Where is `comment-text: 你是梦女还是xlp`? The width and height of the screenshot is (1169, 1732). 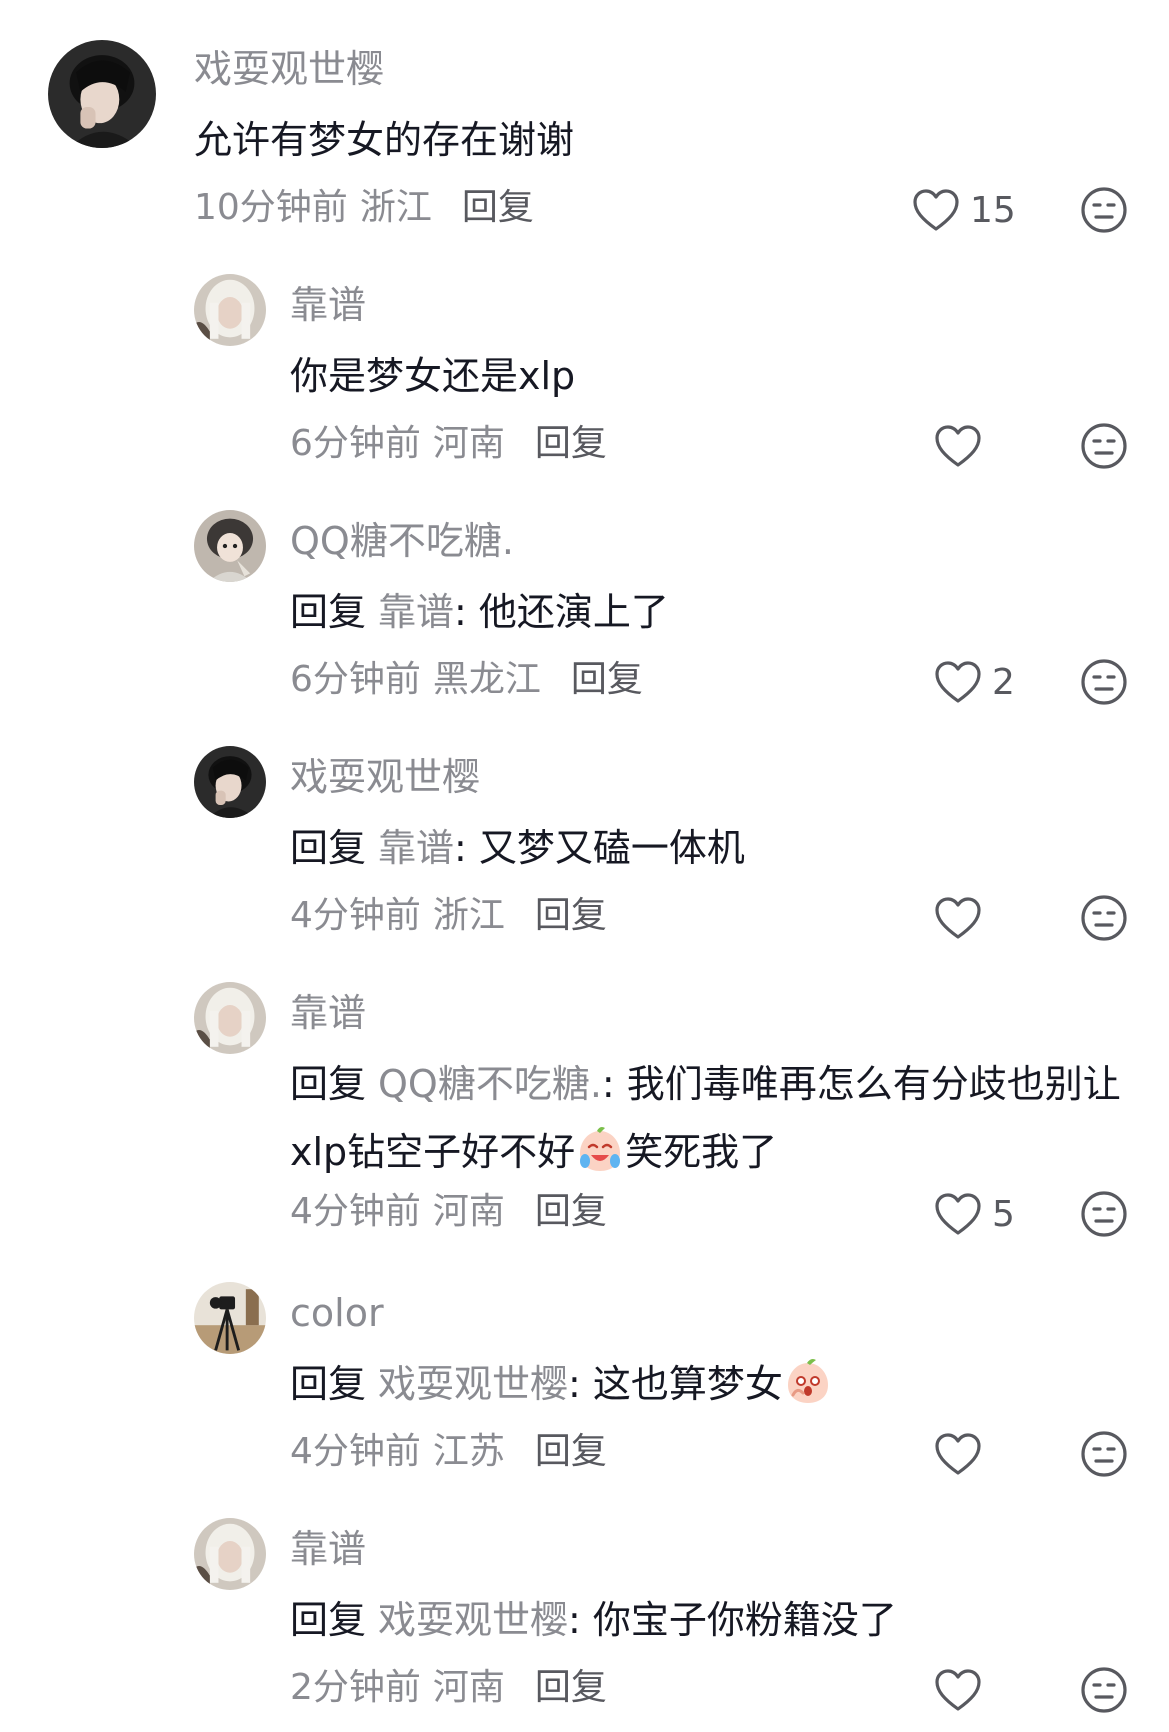 comment-text: 你是梦女还是xlp is located at coordinates (729, 376).